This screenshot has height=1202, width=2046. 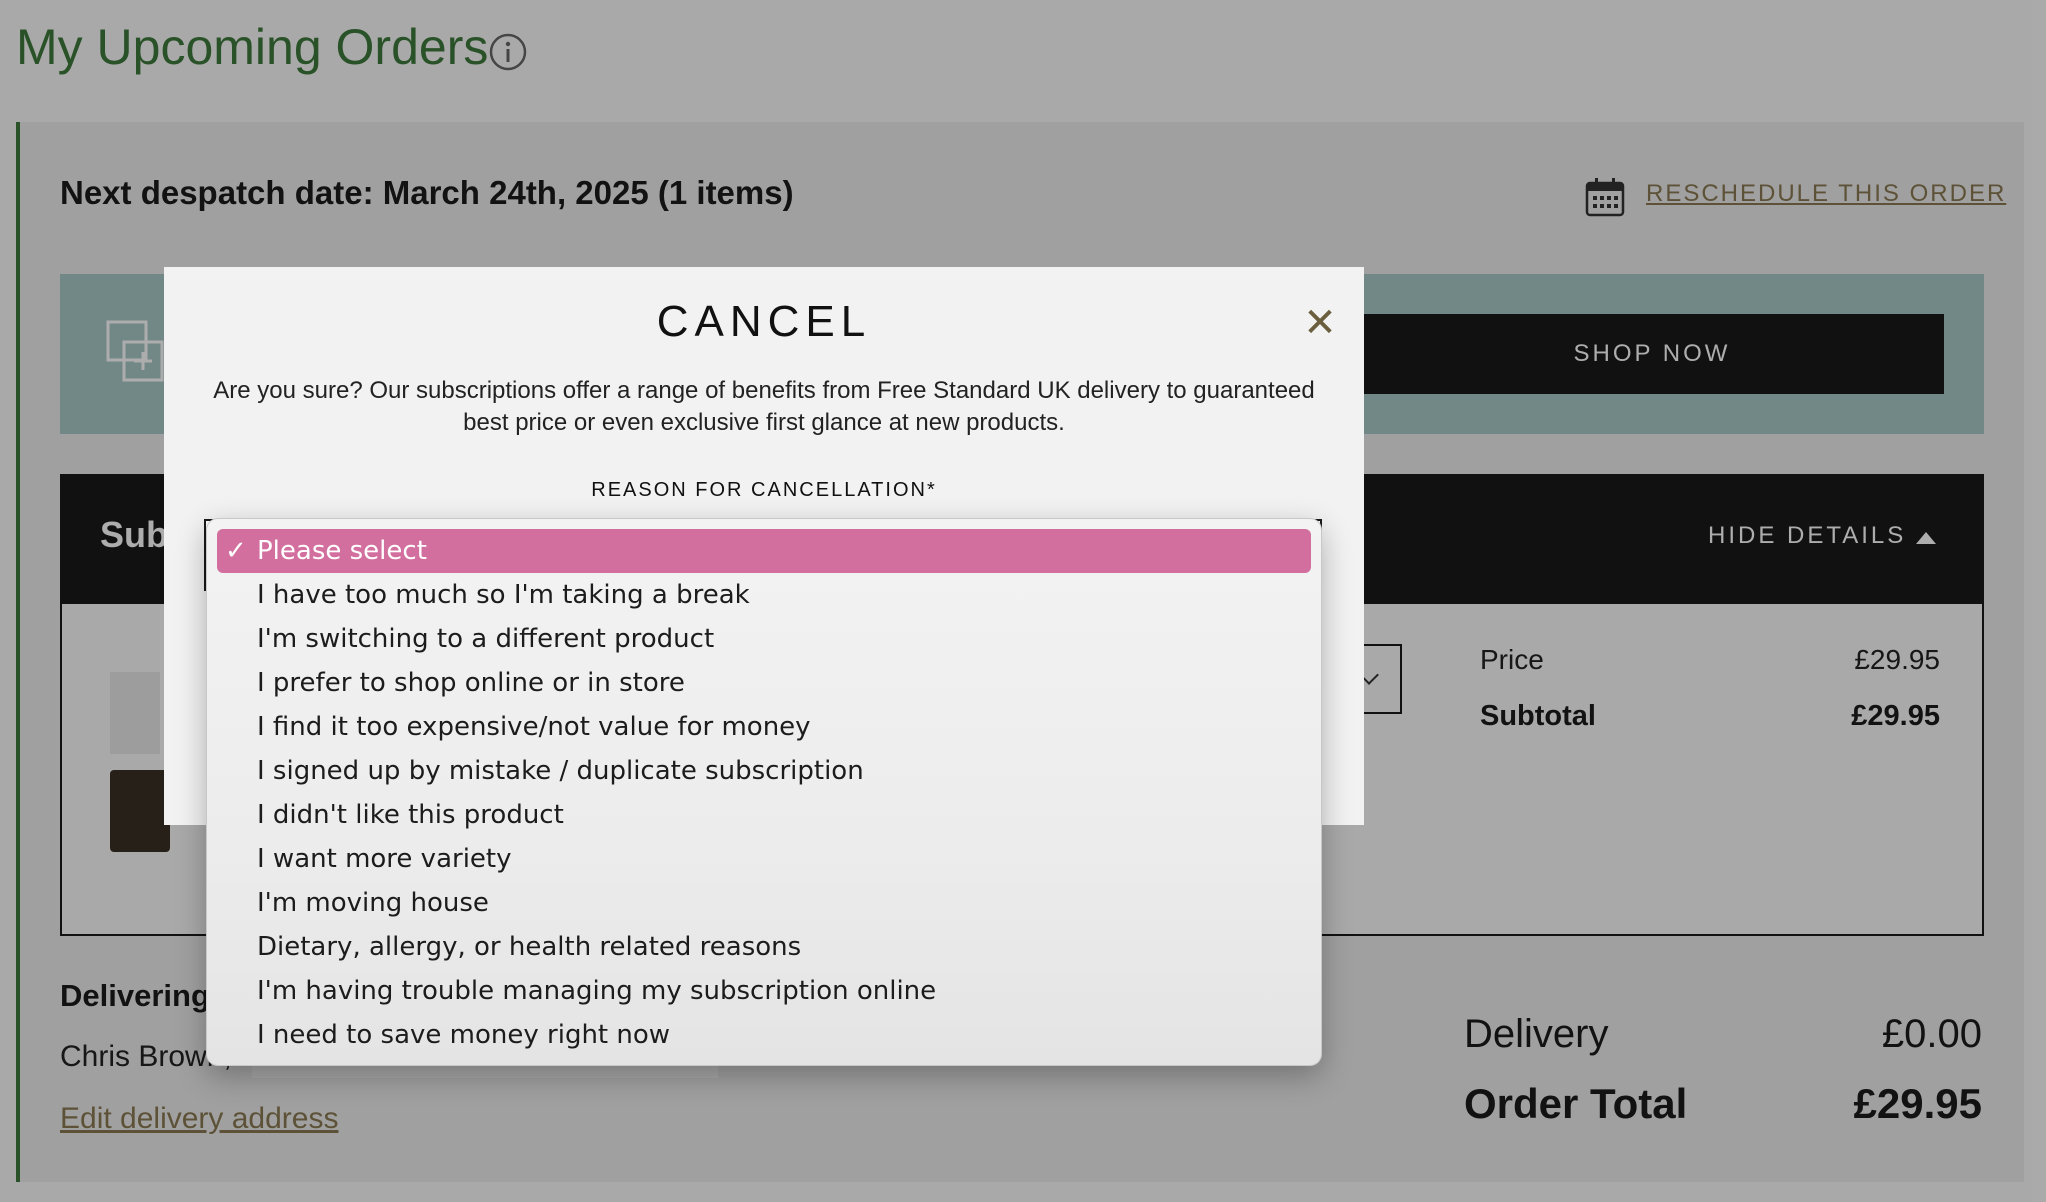 What do you see at coordinates (464, 1035) in the screenshot?
I see `reason-option-label: I need to save money right now` at bounding box center [464, 1035].